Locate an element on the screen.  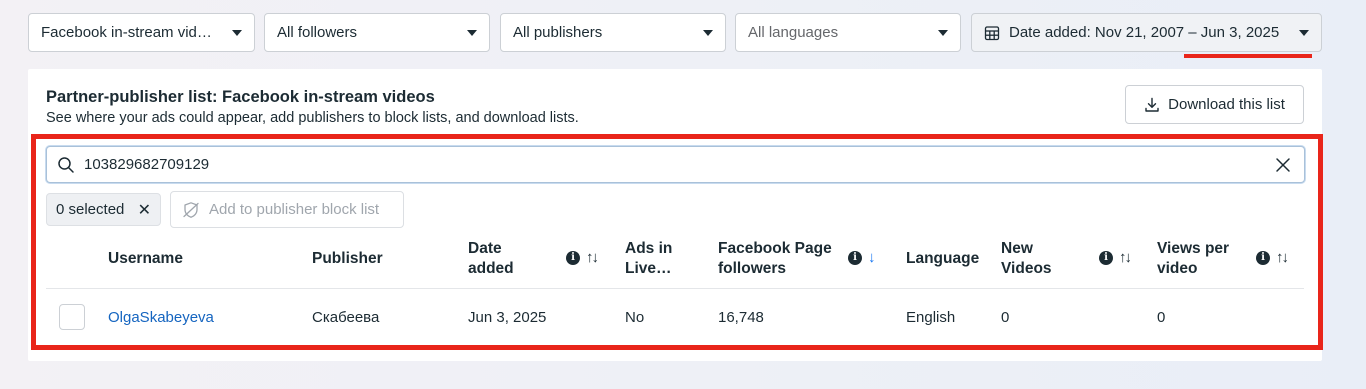
column-header-followers-line2: followers is located at coordinates (752, 268).